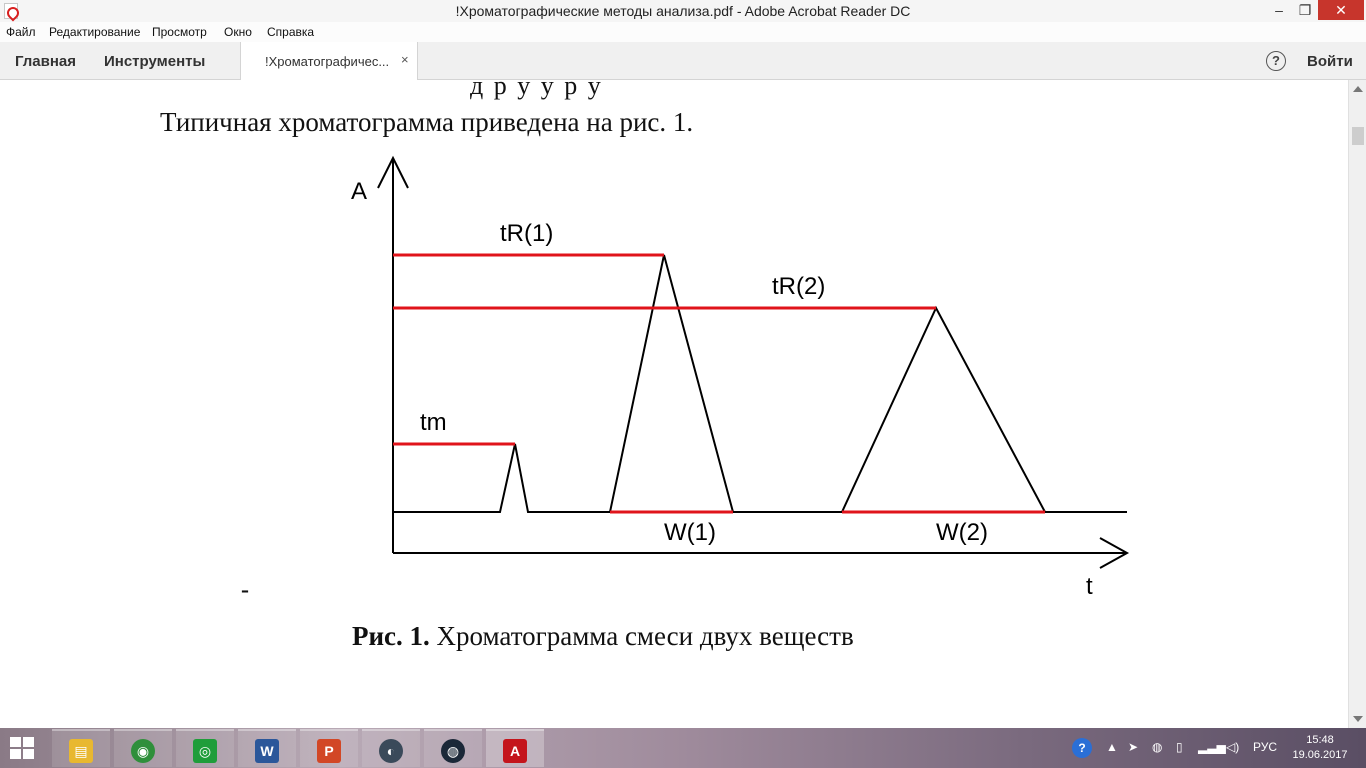 This screenshot has width=1366, height=768. I want to click on tr1-label: tR(1), so click(526, 233).